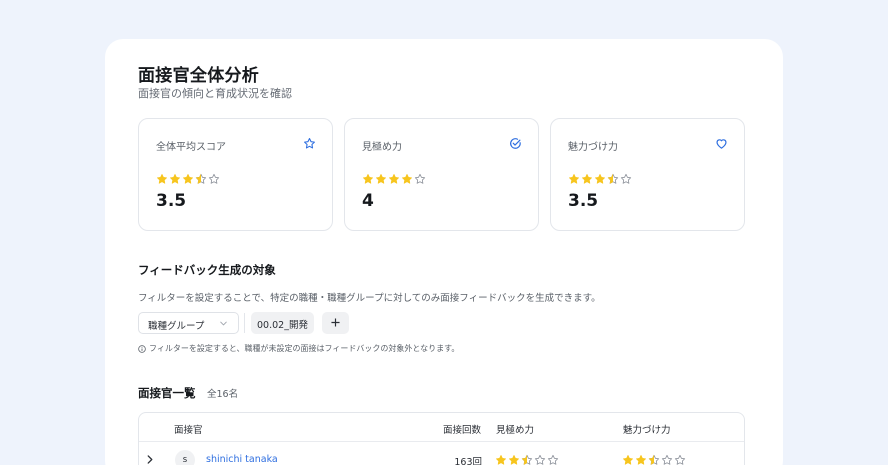 The height and width of the screenshot is (465, 888). I want to click on select-value: 職種グループ, so click(176, 326).